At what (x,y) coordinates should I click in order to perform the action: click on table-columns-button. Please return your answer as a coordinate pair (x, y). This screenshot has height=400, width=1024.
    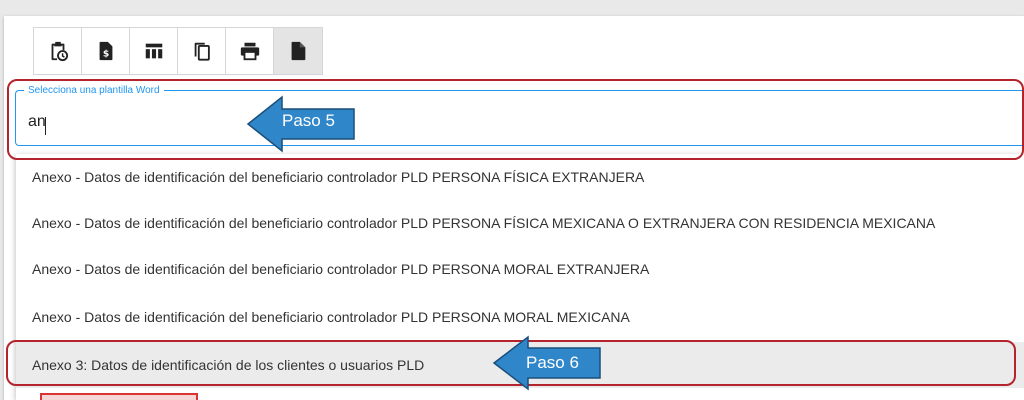
    Looking at the image, I should click on (154, 51).